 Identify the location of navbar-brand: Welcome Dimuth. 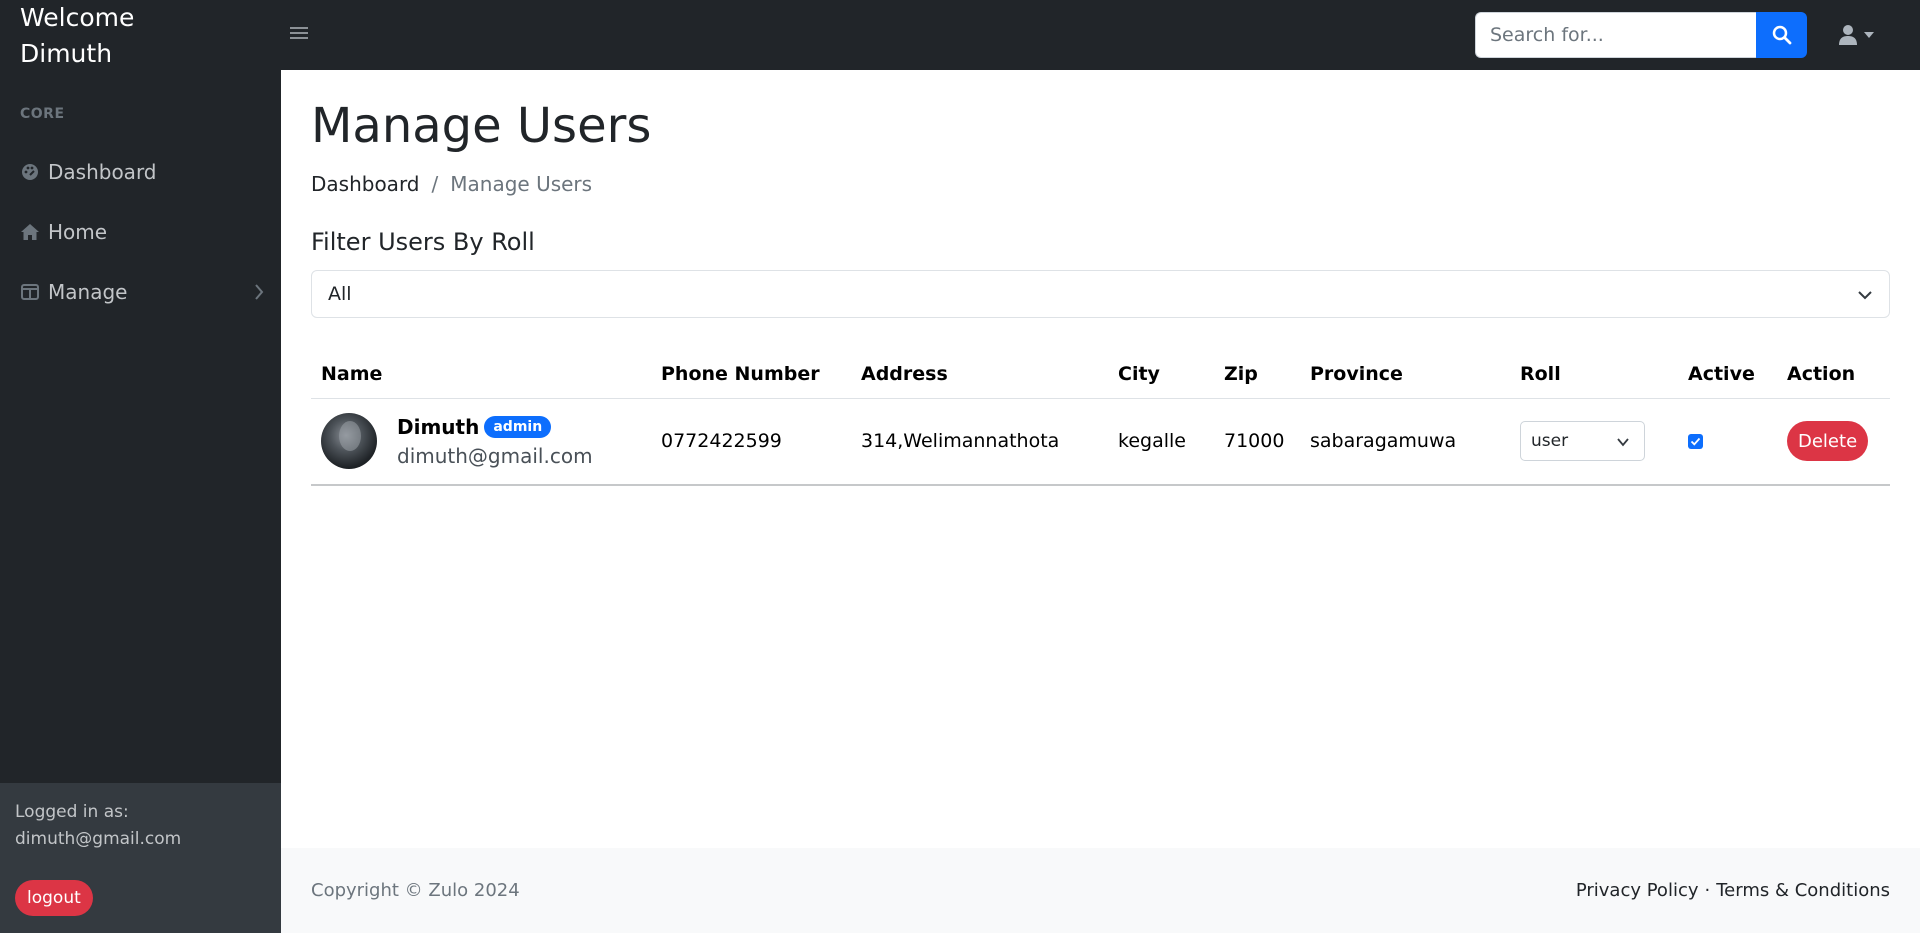
(120, 36).